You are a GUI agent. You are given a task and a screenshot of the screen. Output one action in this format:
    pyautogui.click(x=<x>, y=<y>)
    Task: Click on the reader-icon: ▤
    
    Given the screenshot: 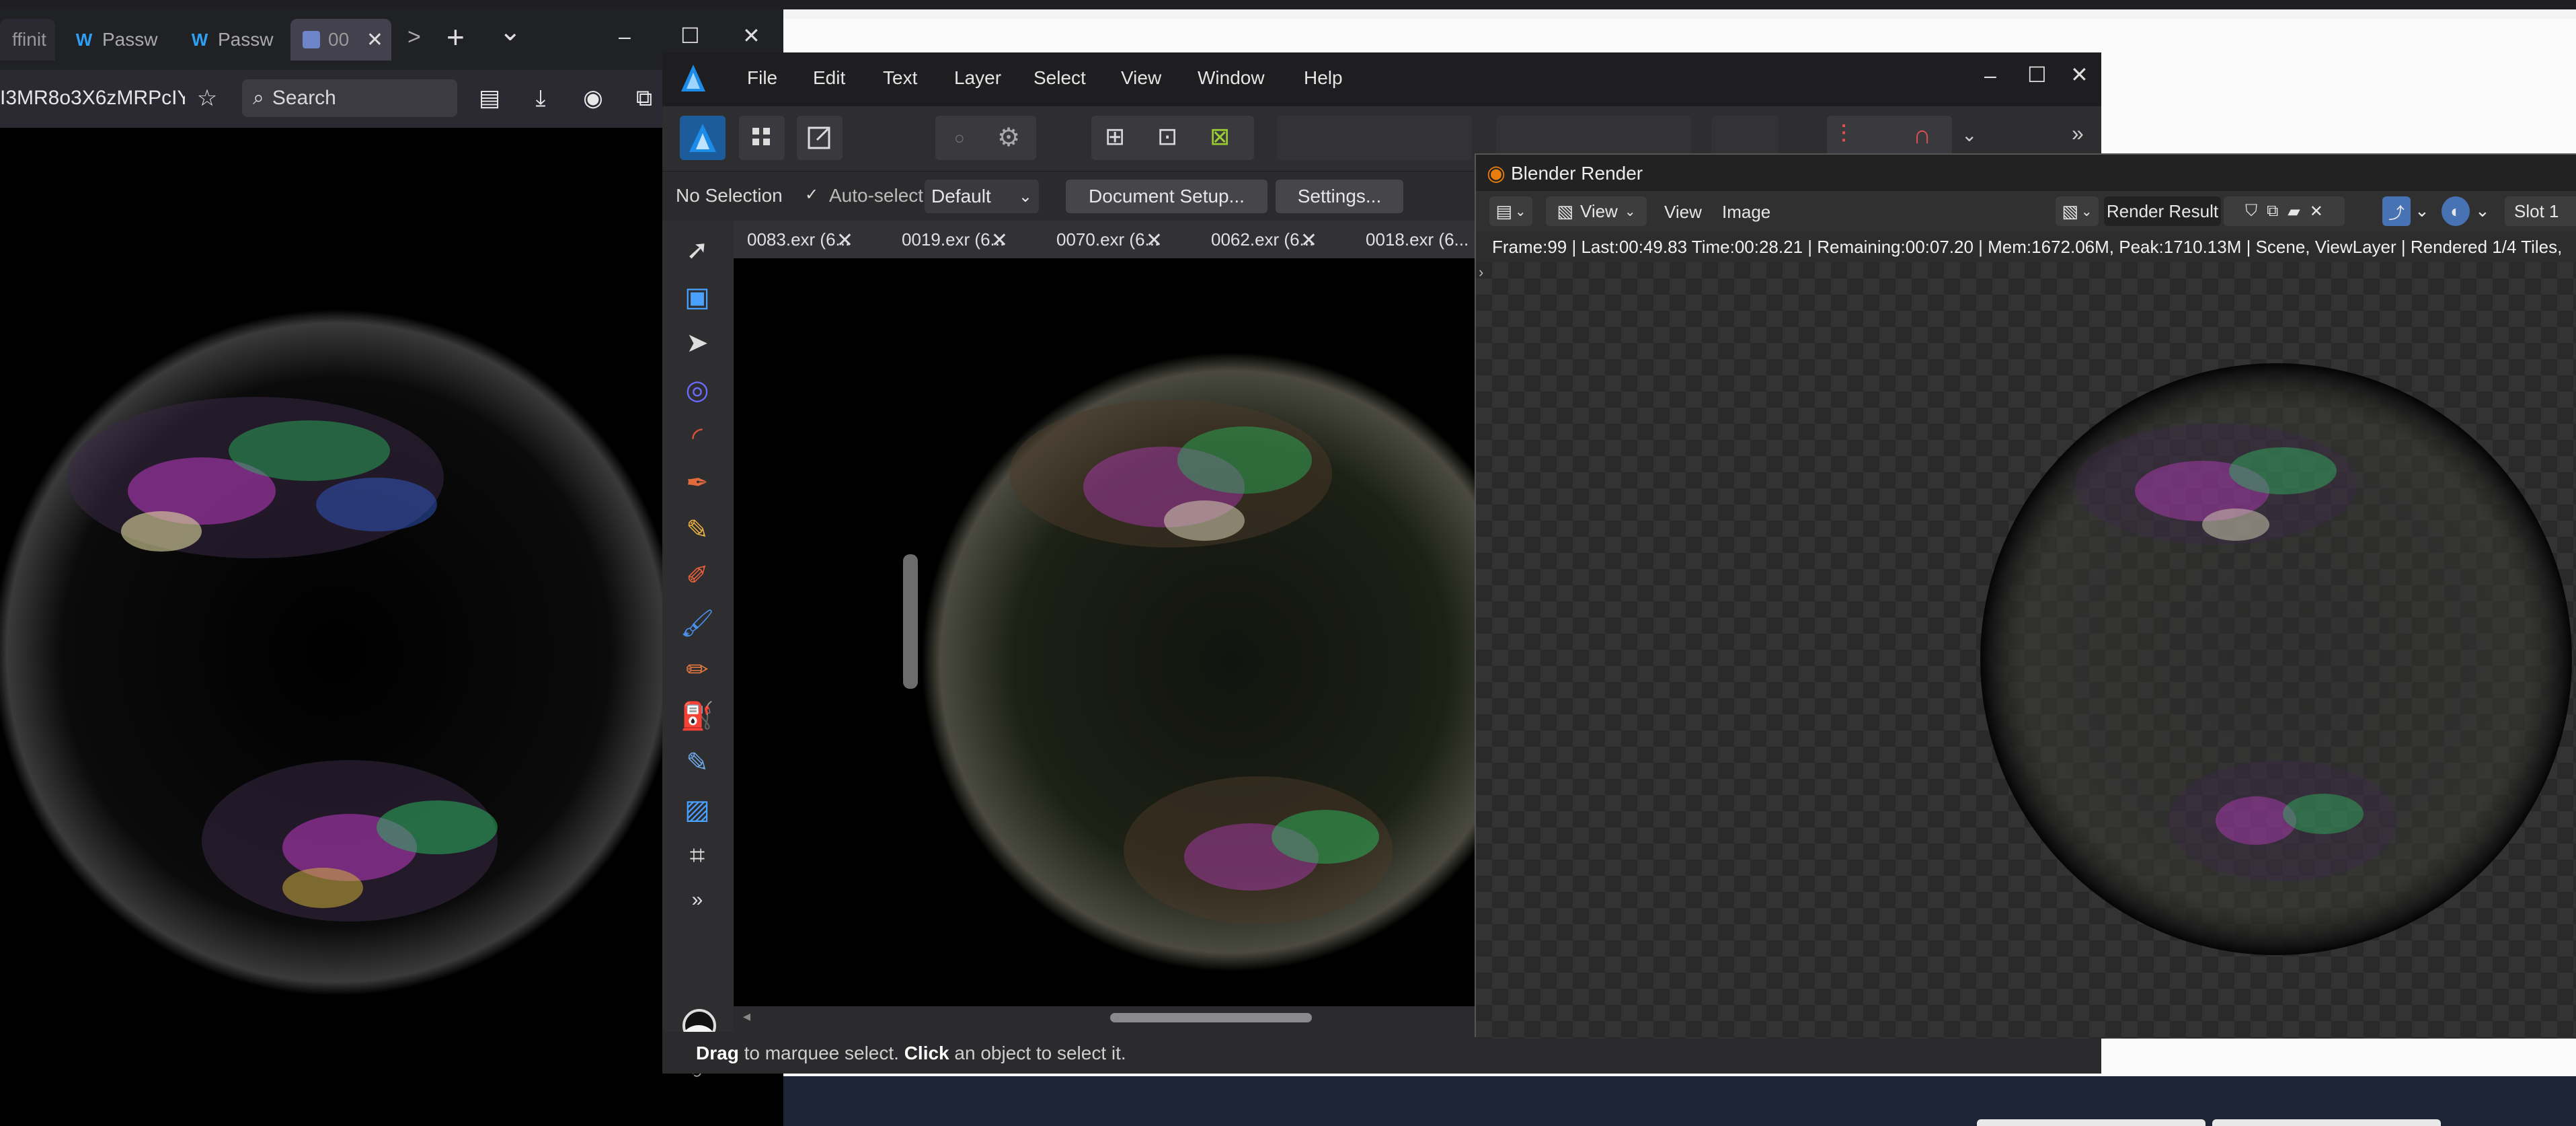 What is the action you would take?
    pyautogui.click(x=490, y=98)
    